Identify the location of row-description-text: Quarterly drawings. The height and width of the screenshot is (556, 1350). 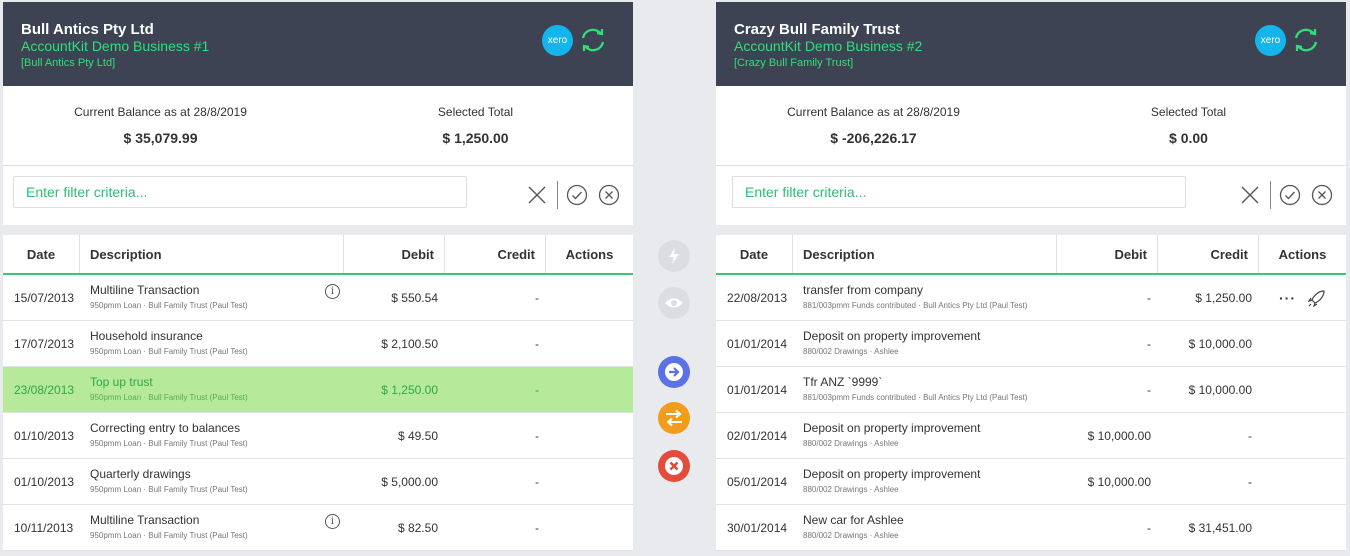
(140, 473).